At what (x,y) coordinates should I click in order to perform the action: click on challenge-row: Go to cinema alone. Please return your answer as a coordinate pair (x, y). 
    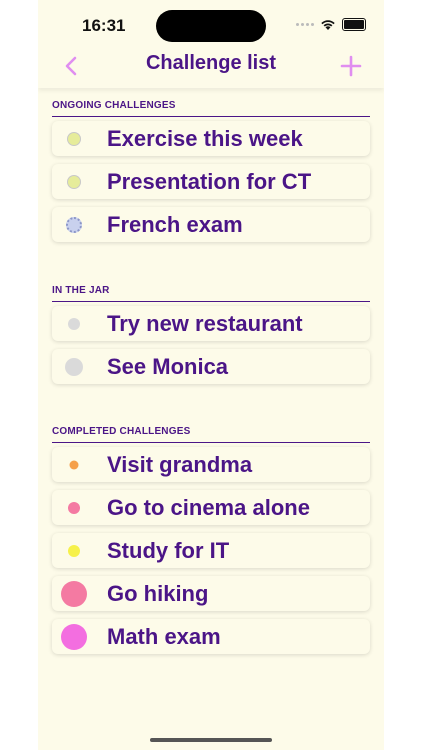
    Looking at the image, I should click on (211, 507).